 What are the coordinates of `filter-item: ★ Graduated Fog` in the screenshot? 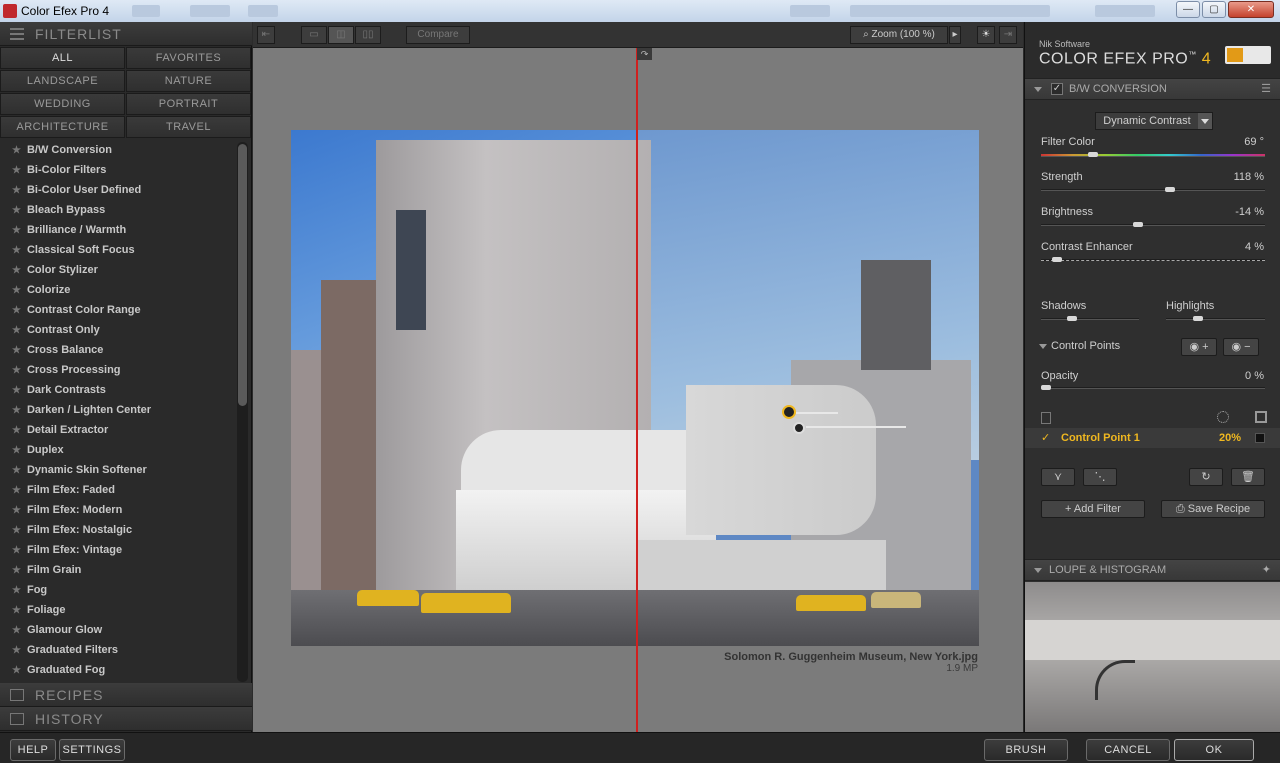 It's located at (118, 670).